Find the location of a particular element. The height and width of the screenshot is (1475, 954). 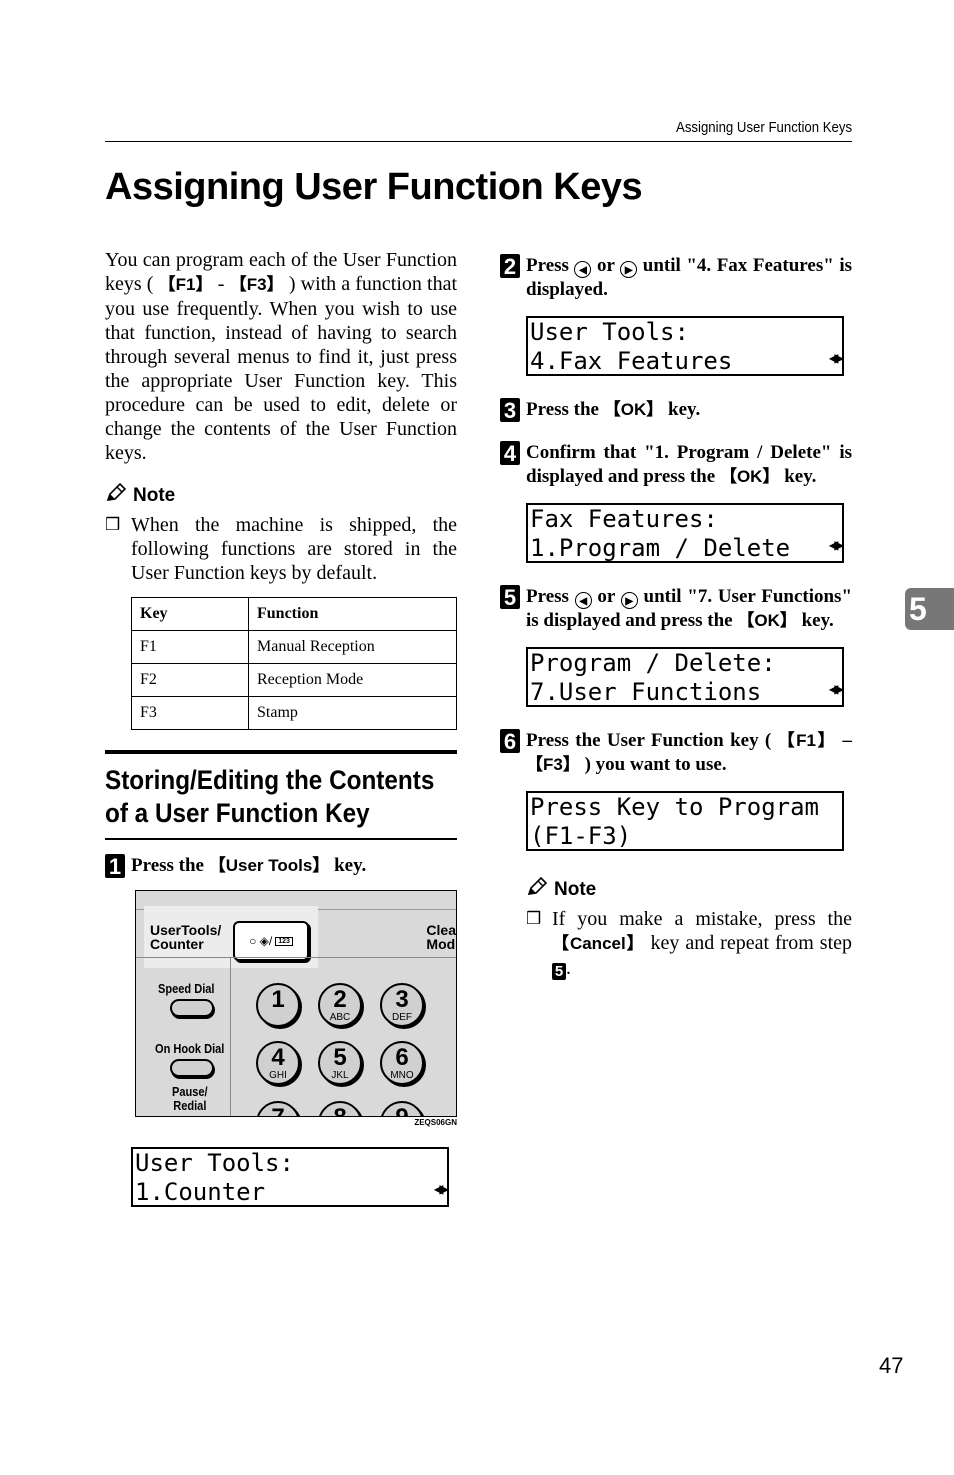

step-number: 6 is located at coordinates (510, 741).